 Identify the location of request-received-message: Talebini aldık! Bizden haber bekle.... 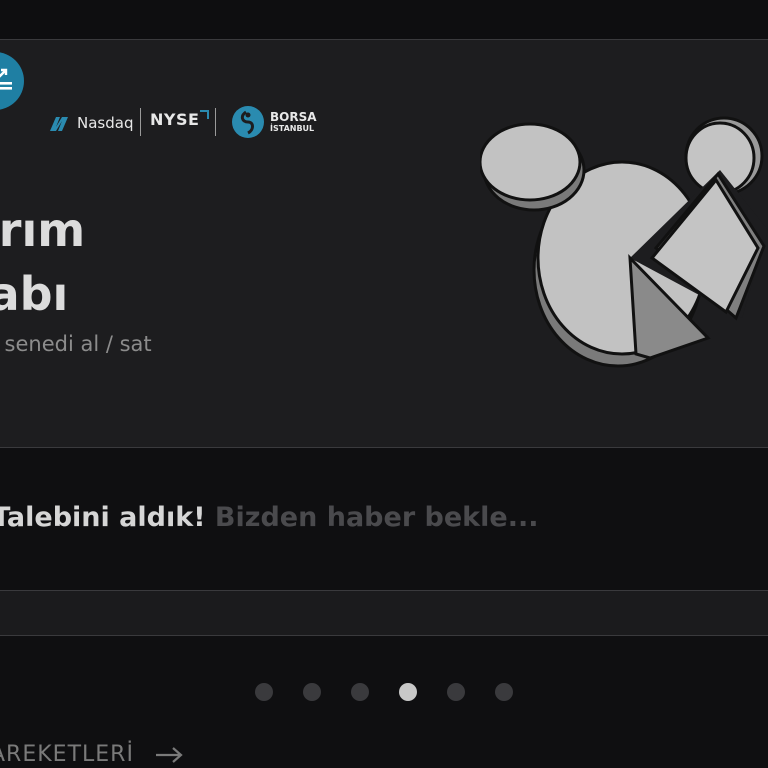
(269, 517).